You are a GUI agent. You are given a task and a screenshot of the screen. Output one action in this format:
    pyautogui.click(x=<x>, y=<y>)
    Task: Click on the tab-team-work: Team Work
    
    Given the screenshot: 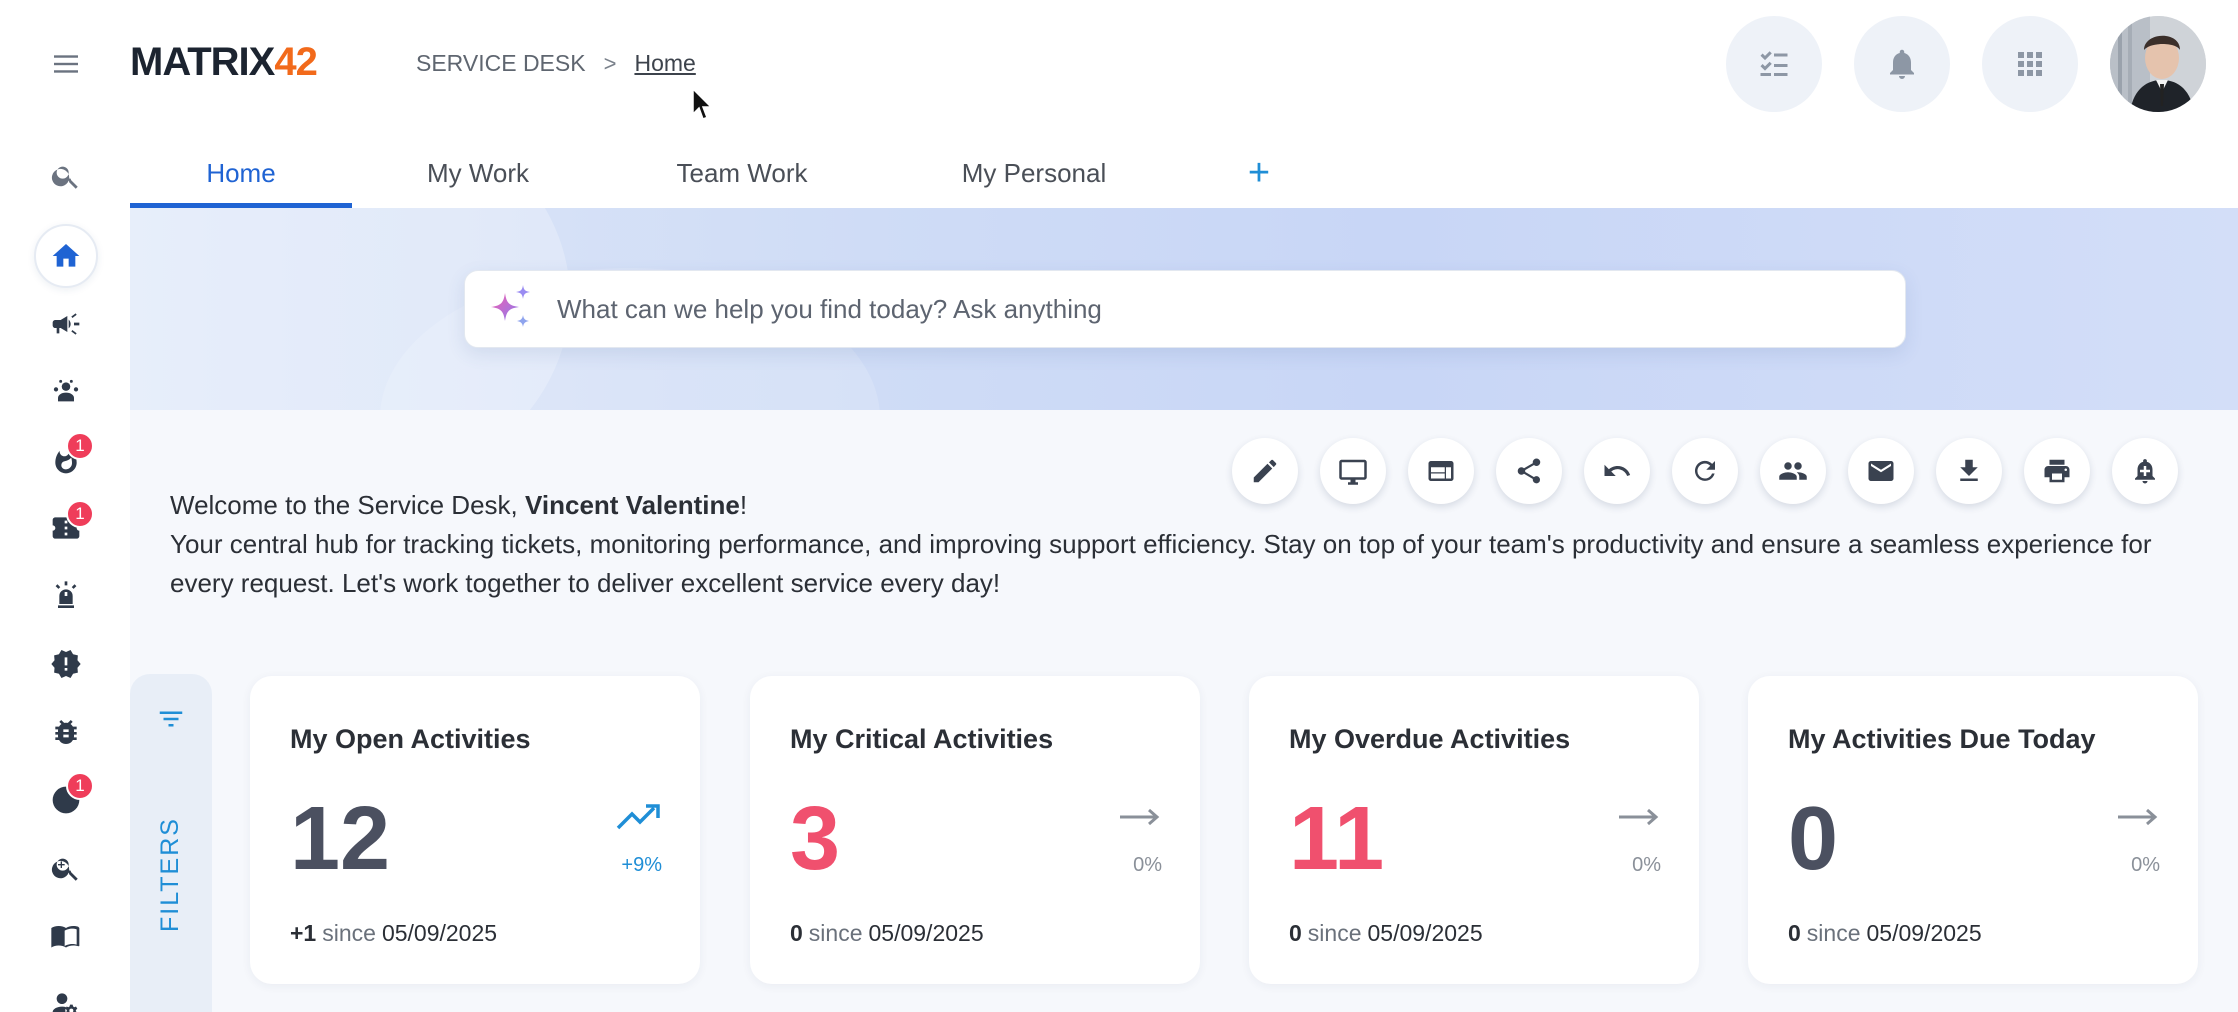 What is the action you would take?
    pyautogui.click(x=742, y=173)
    